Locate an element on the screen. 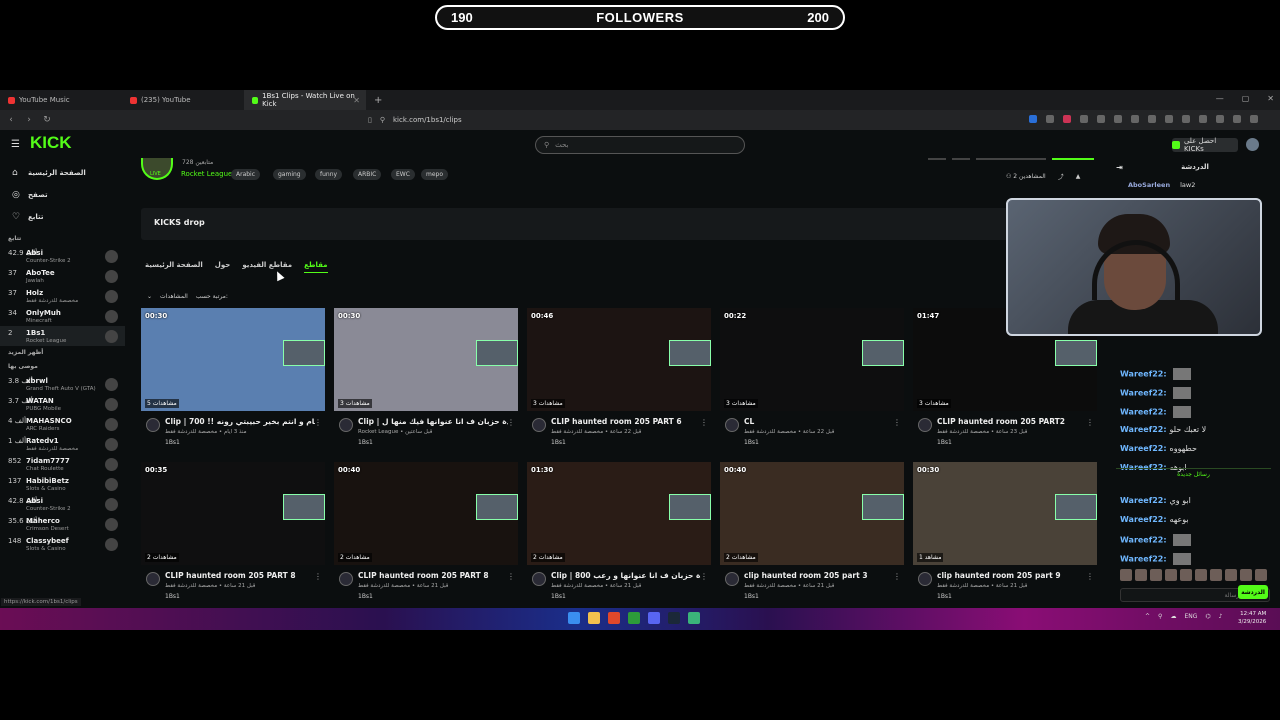  sidebar-channel: 37 Holz مخصصة للدردشة فقط is located at coordinates (62, 296).